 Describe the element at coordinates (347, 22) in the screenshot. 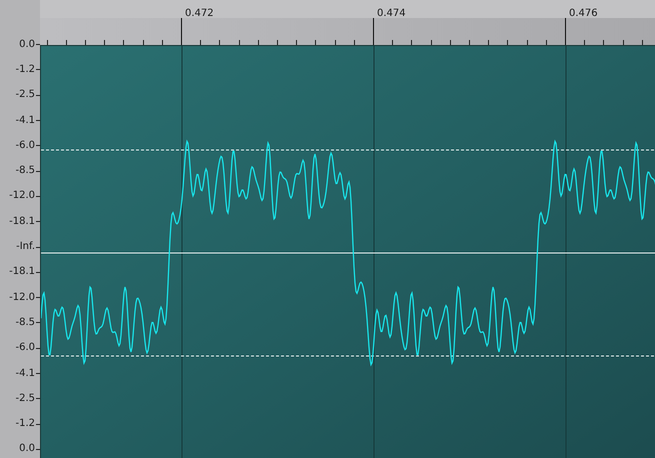

I see `time-ruler: 0.472 0.474 0.476` at that location.